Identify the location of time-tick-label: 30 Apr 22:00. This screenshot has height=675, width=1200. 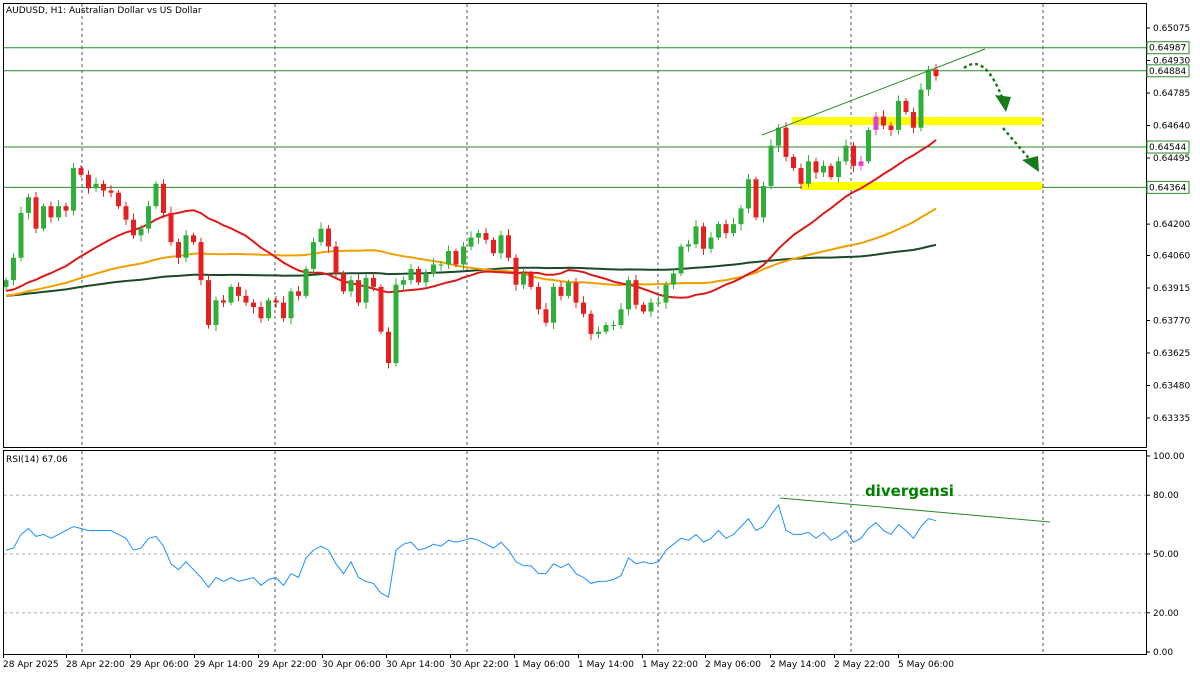
(479, 665).